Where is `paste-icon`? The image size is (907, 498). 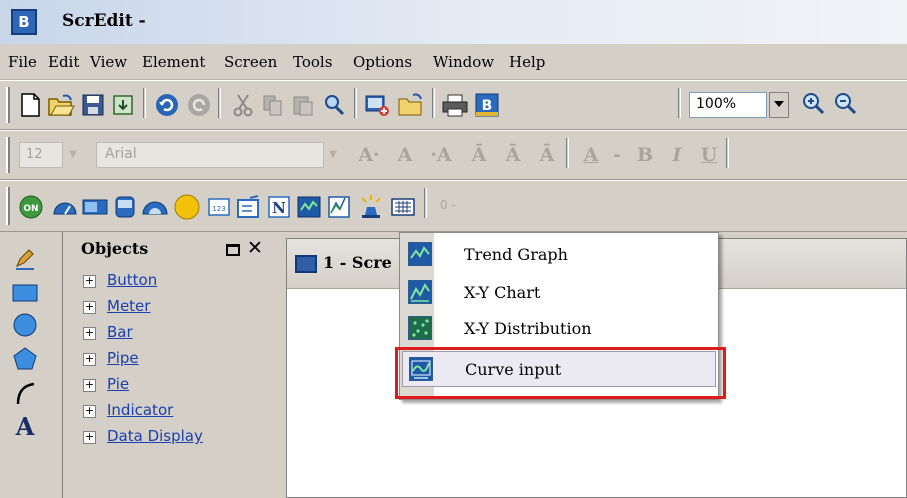
paste-icon is located at coordinates (303, 105).